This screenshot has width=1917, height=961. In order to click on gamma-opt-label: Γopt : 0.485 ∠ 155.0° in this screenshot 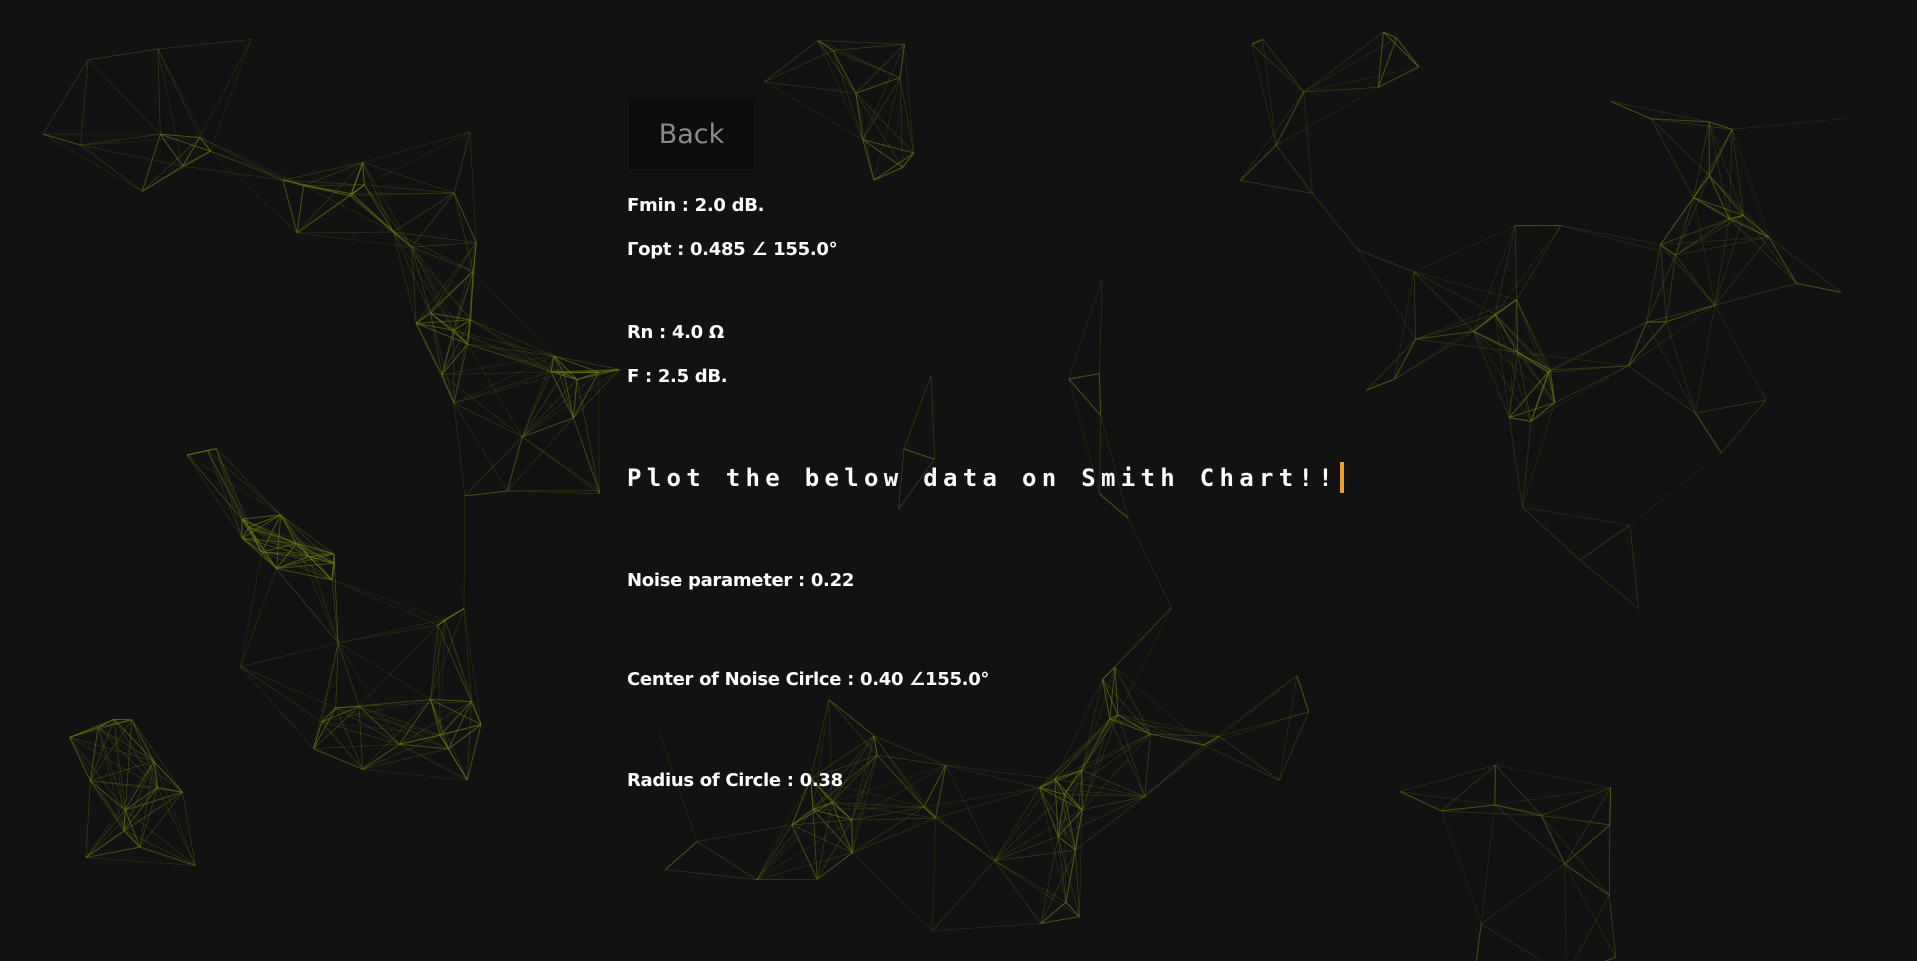, I will do `click(732, 249)`.